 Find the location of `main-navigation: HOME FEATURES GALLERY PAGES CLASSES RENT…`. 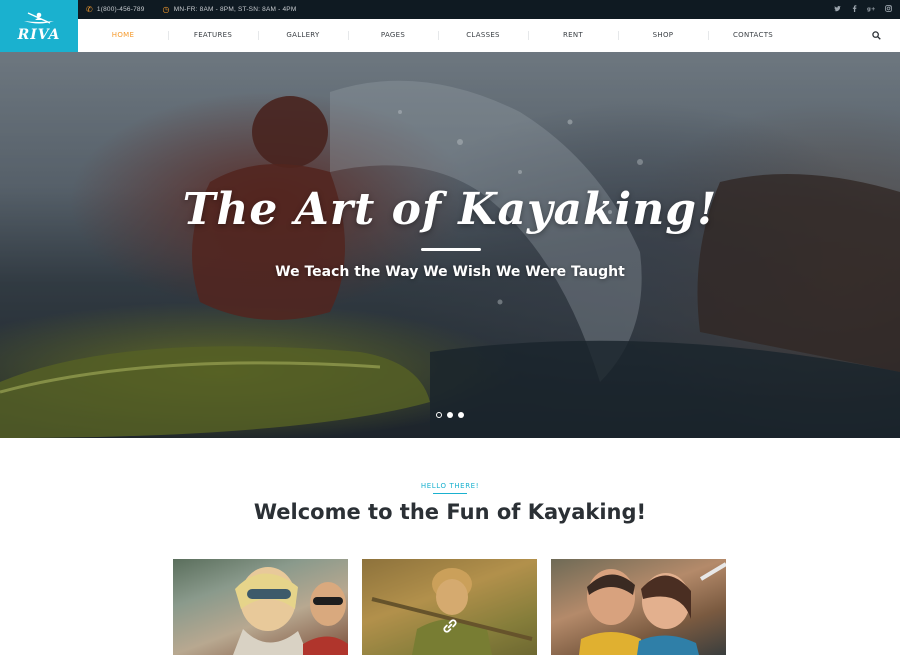

main-navigation: HOME FEATURES GALLERY PAGES CLASSES RENT… is located at coordinates (489, 35).